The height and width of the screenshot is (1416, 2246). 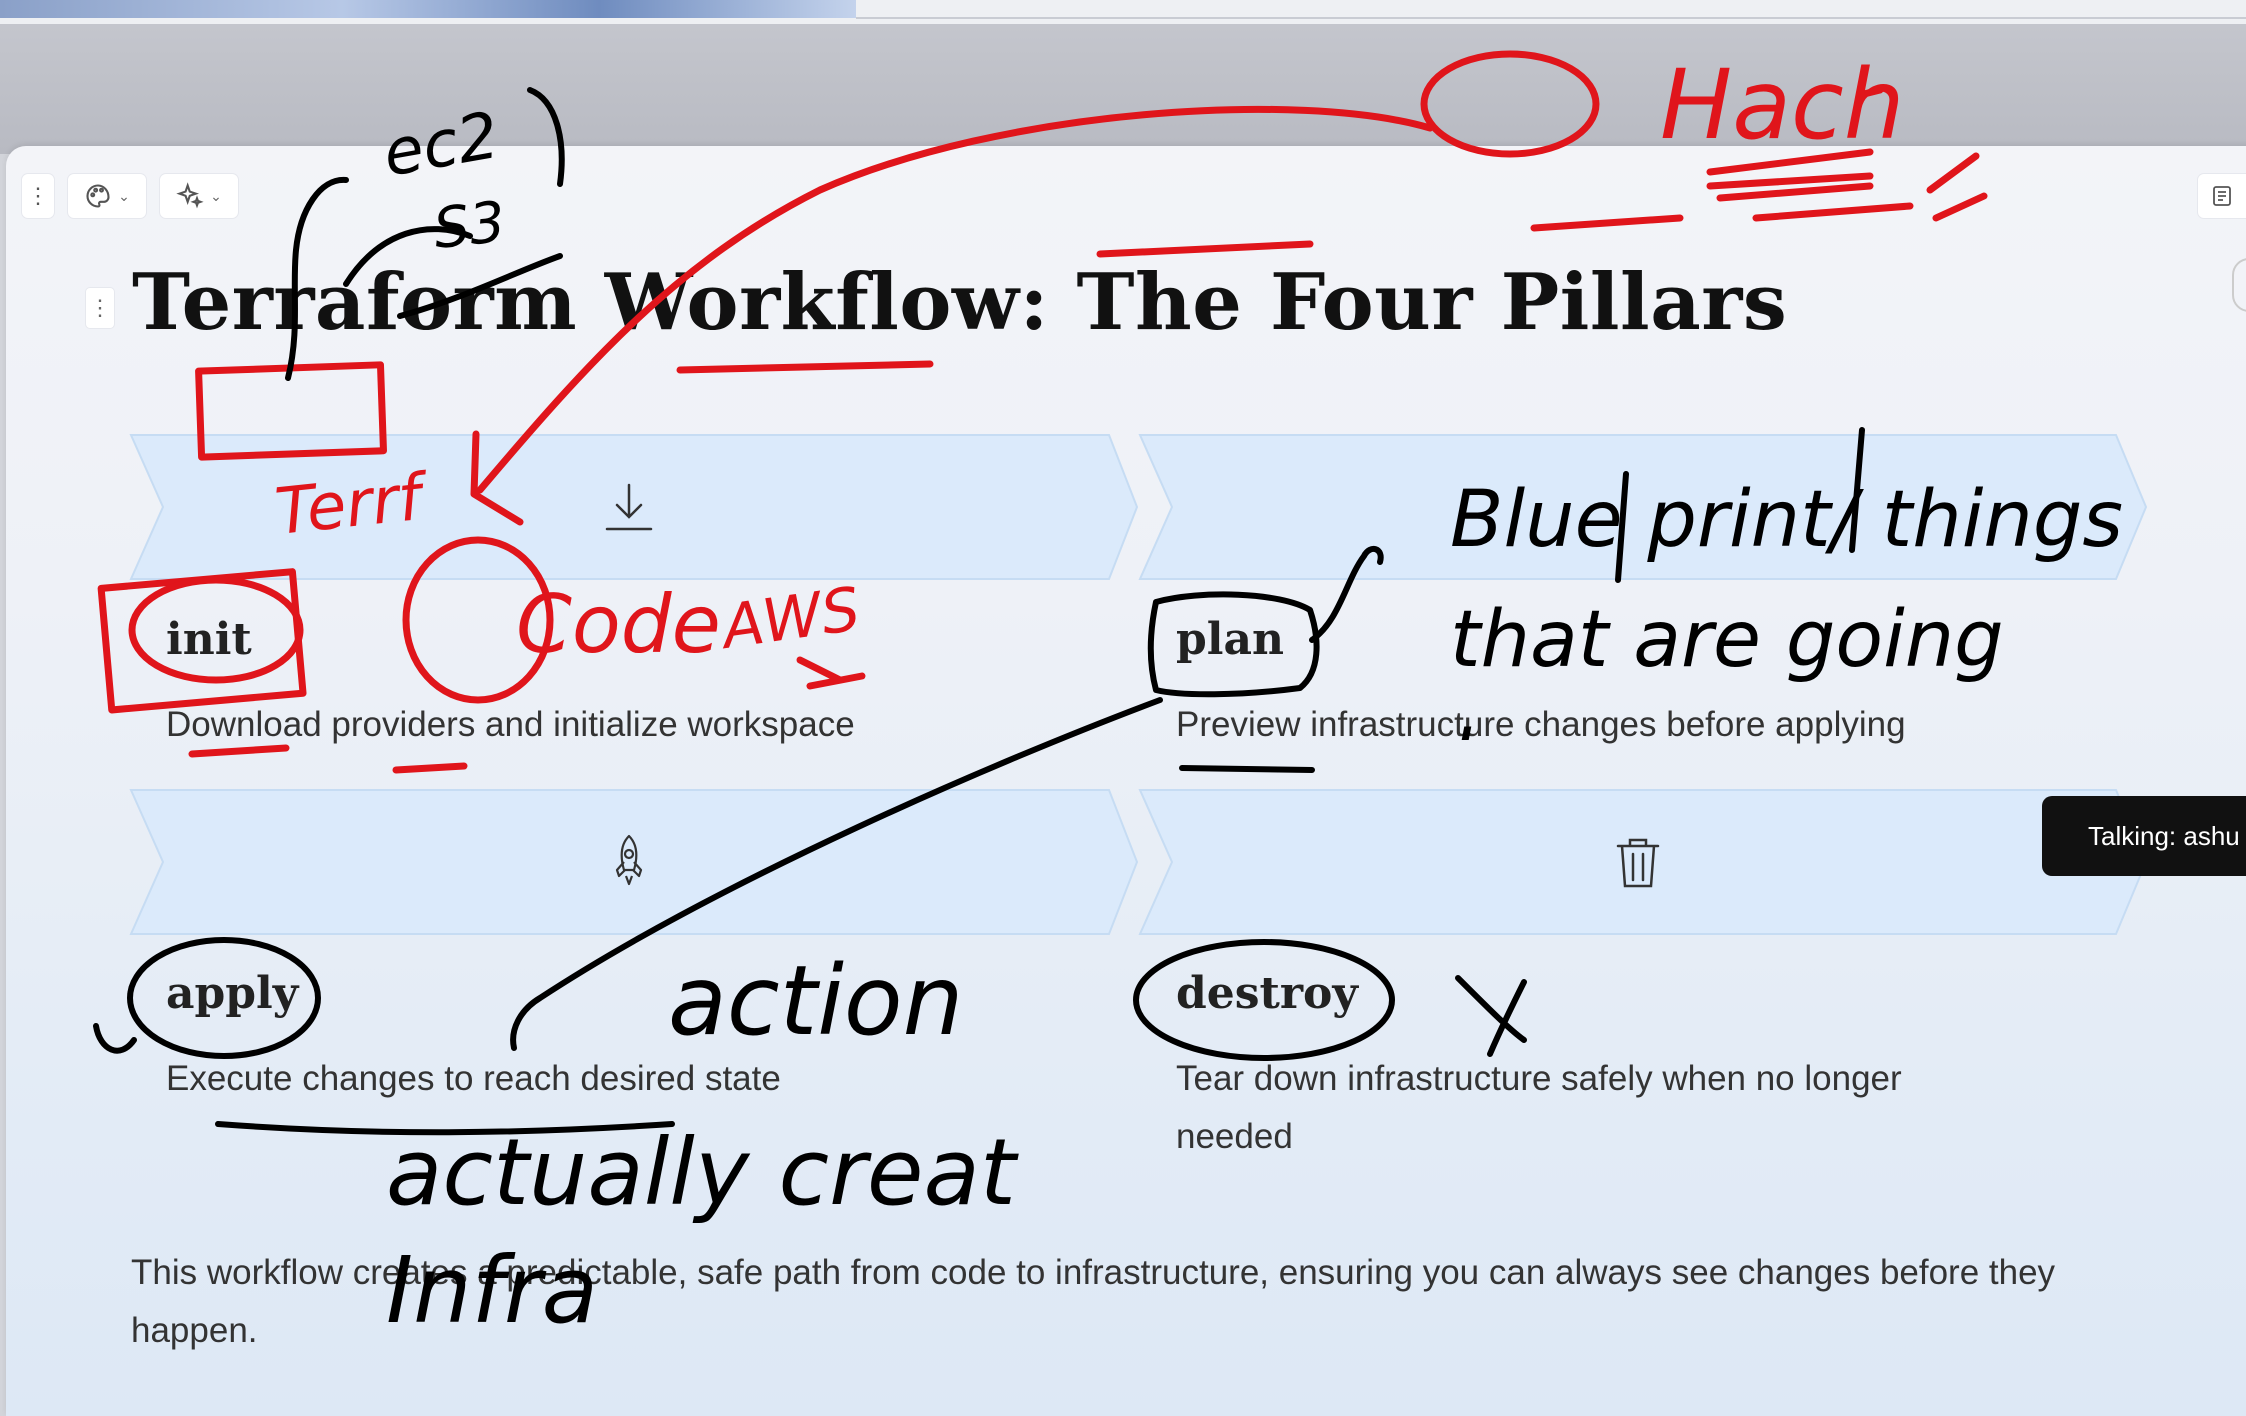 What do you see at coordinates (1638, 863) in the screenshot?
I see `trash-icon` at bounding box center [1638, 863].